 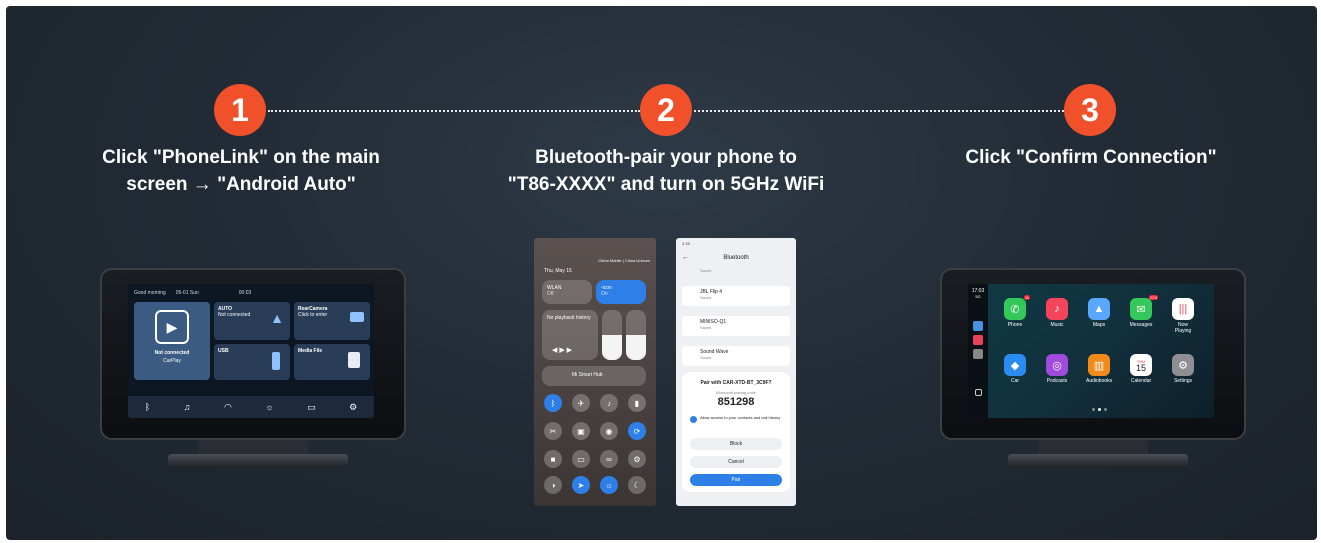 I want to click on date-text: 05-01 Sun, so click(x=187, y=293).